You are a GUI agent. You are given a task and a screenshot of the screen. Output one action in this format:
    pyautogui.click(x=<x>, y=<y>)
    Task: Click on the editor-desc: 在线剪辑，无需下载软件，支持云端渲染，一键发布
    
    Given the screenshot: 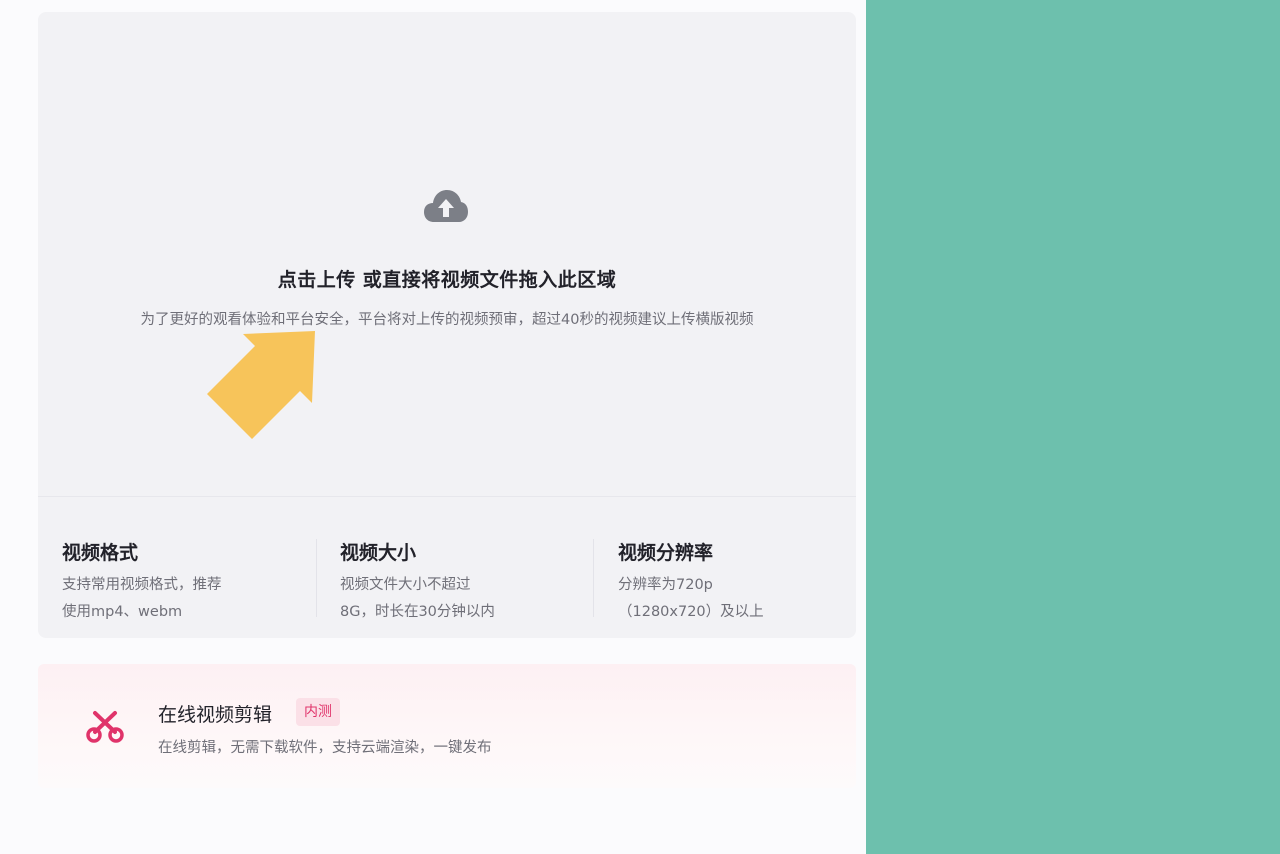 What is the action you would take?
    pyautogui.click(x=325, y=748)
    